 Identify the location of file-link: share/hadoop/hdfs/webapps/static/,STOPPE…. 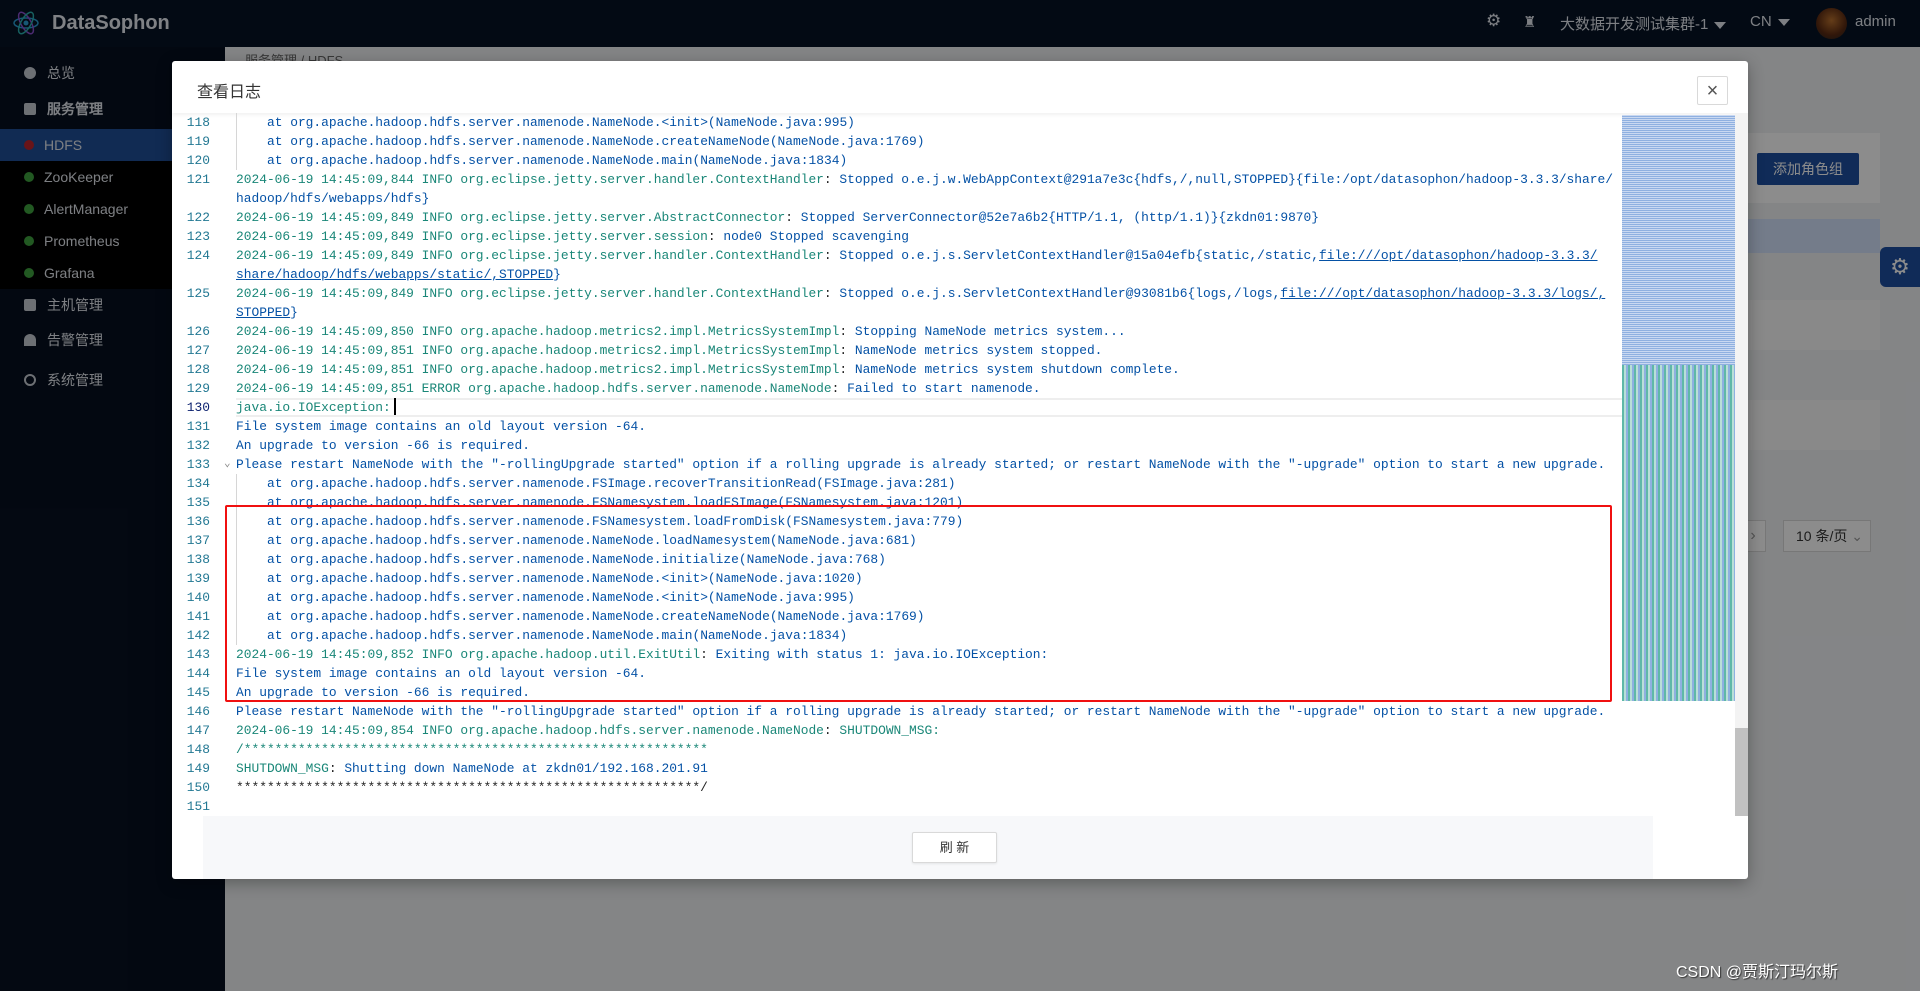
(394, 274).